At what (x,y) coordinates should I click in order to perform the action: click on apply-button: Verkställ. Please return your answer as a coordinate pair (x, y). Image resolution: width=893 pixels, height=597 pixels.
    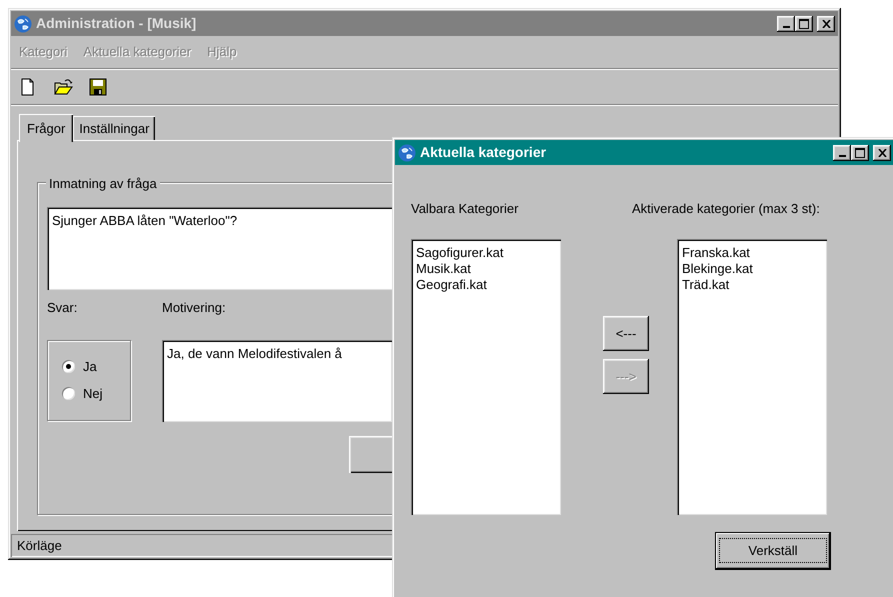
    Looking at the image, I should click on (773, 550).